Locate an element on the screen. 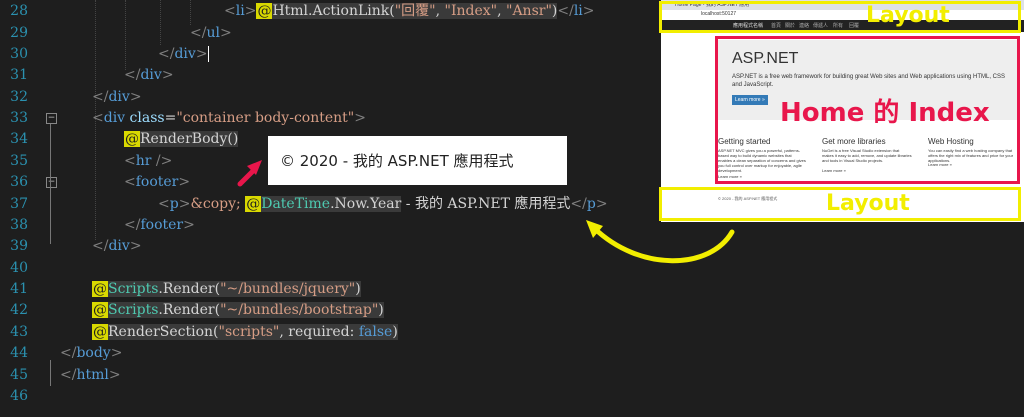  annotation-arrows is located at coordinates (486, 212).